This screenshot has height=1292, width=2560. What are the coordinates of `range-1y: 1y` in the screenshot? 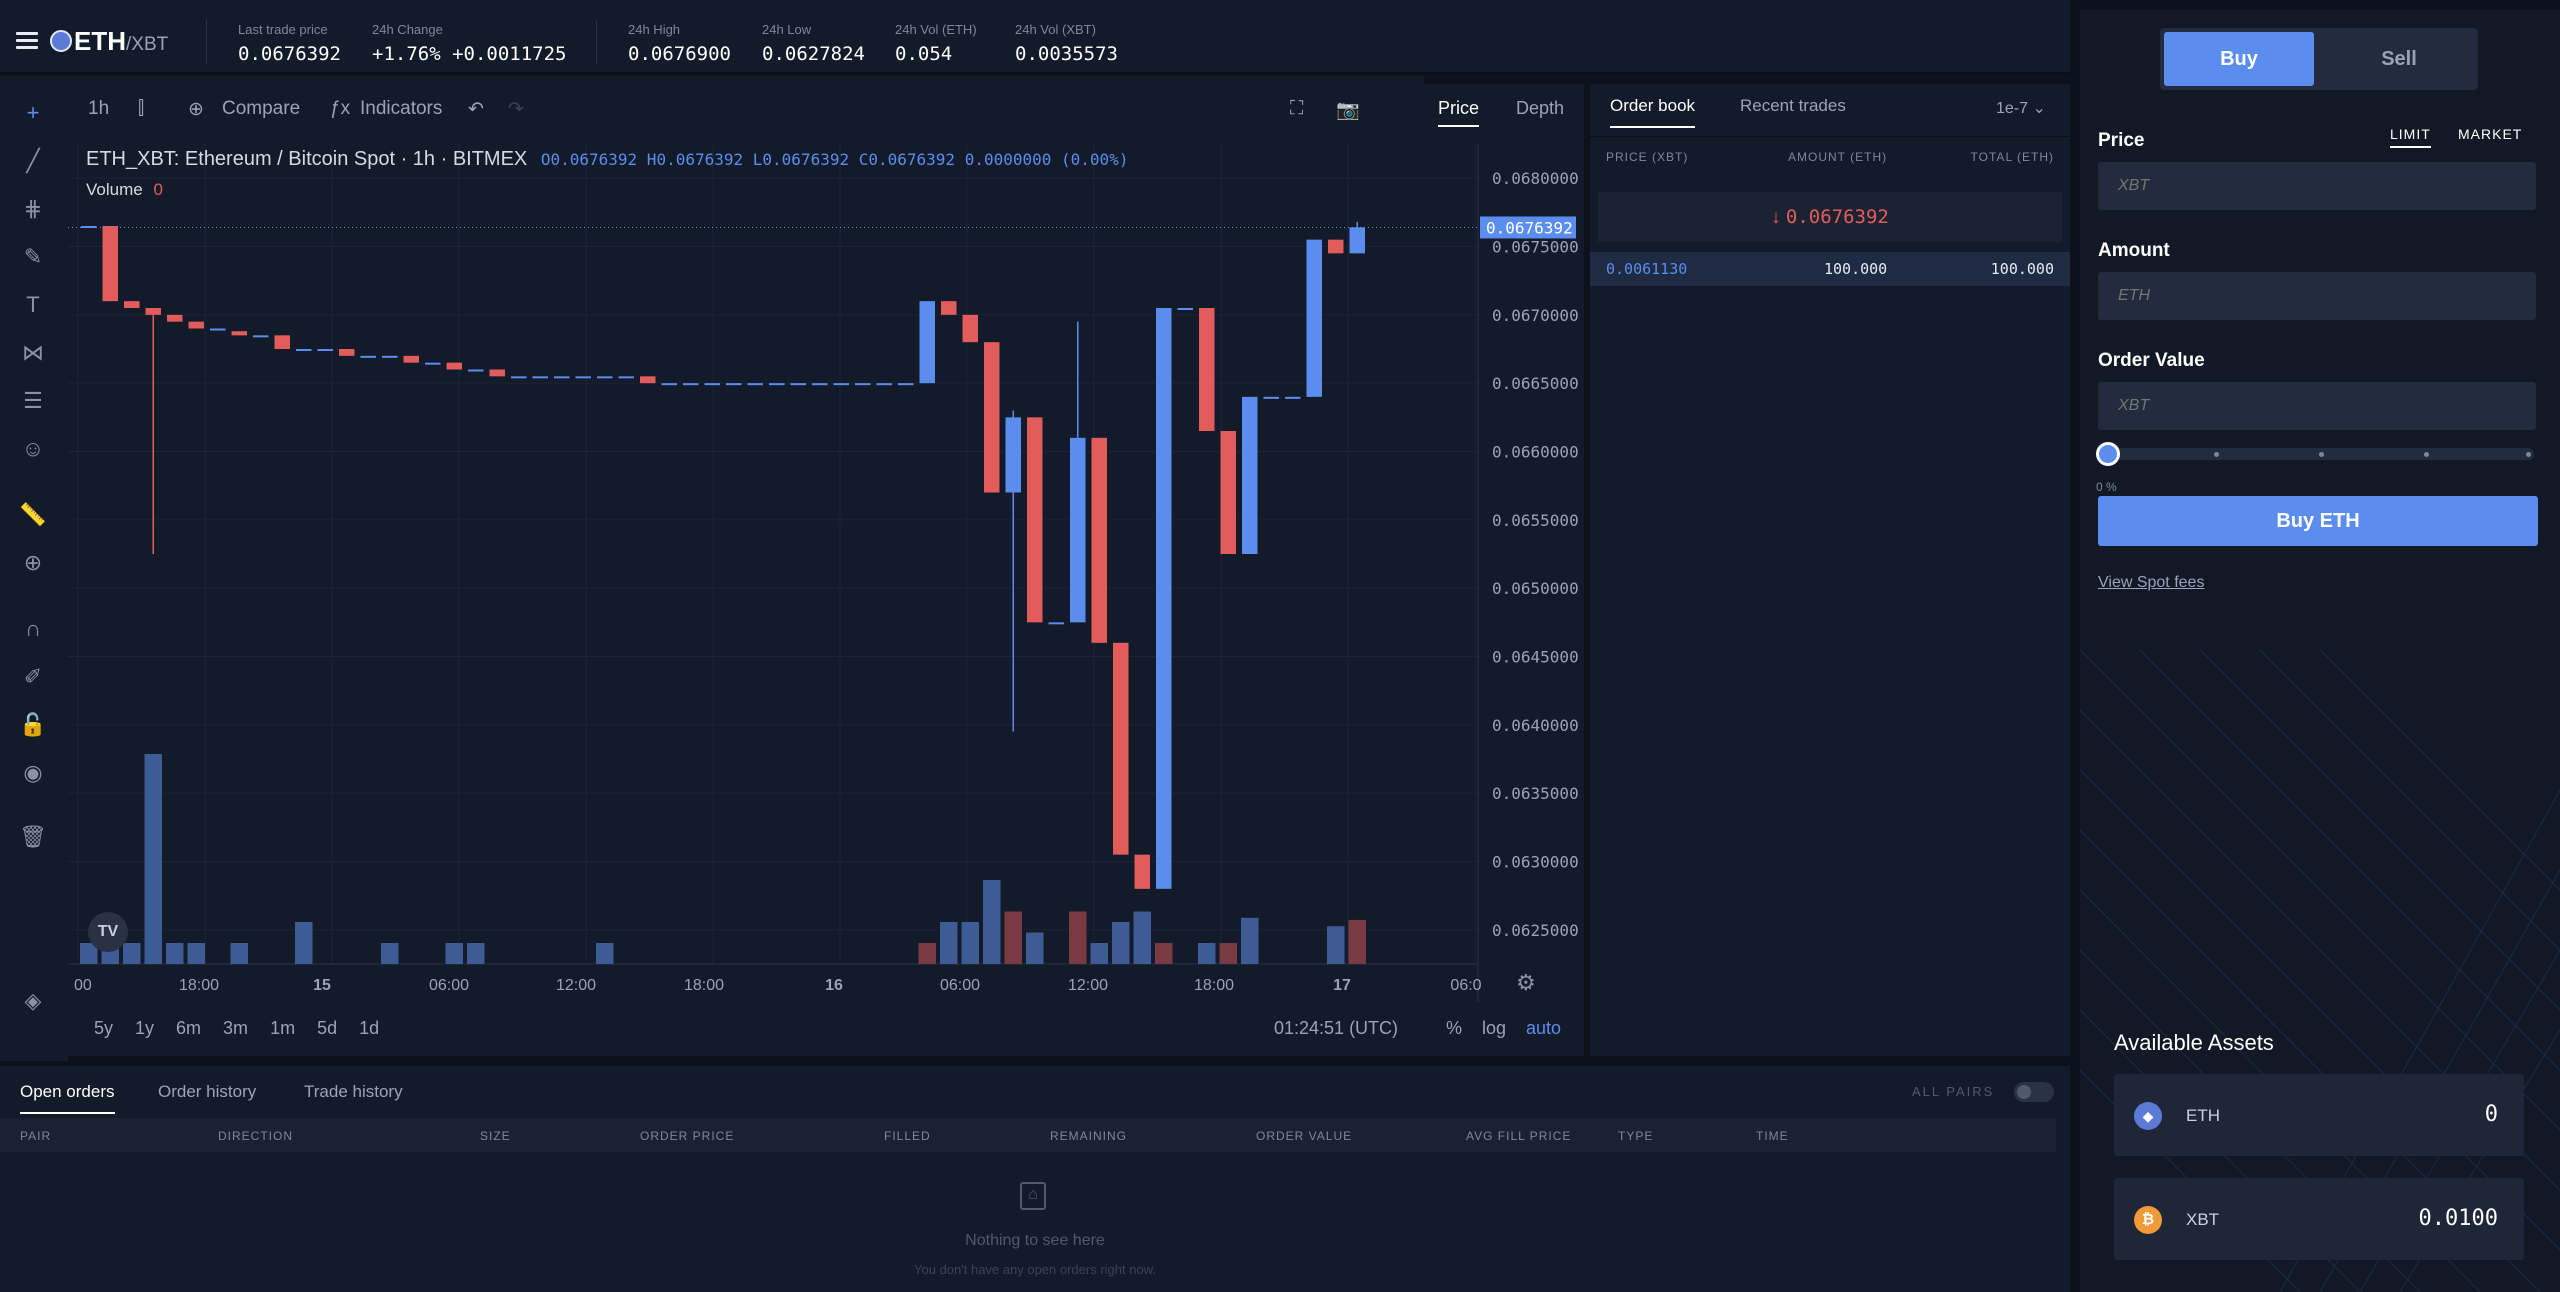 It's located at (144, 1028).